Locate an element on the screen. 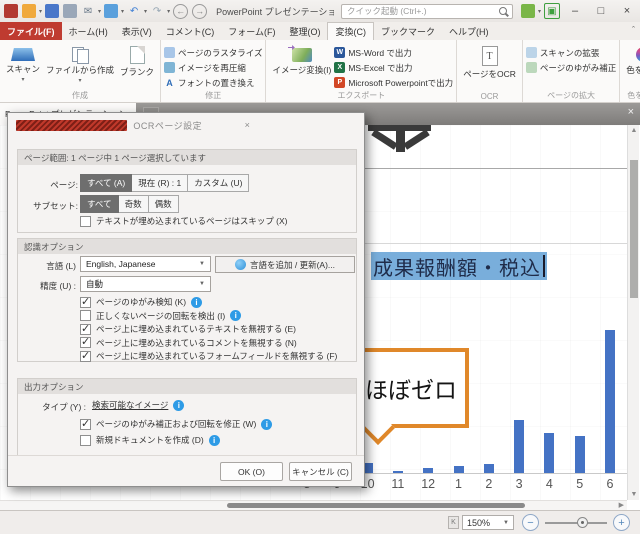  fit-page-icon: K is located at coordinates (453, 522).